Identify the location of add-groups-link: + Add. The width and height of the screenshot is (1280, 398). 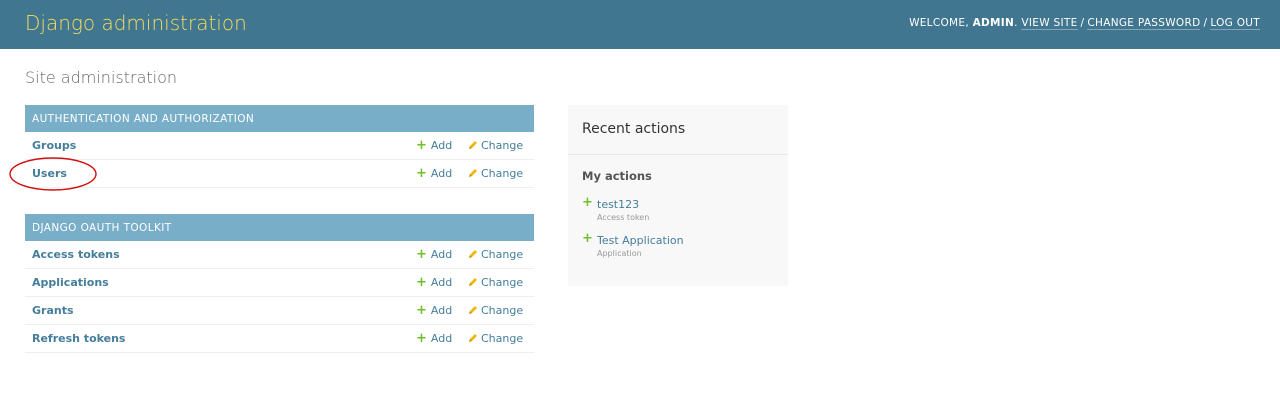
(434, 145).